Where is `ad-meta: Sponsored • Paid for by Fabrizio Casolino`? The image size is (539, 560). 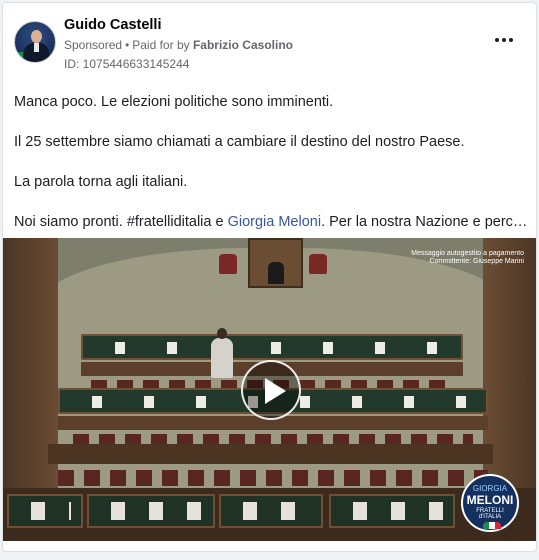
ad-meta: Sponsored • Paid for by Fabrizio Casolino is located at coordinates (178, 45).